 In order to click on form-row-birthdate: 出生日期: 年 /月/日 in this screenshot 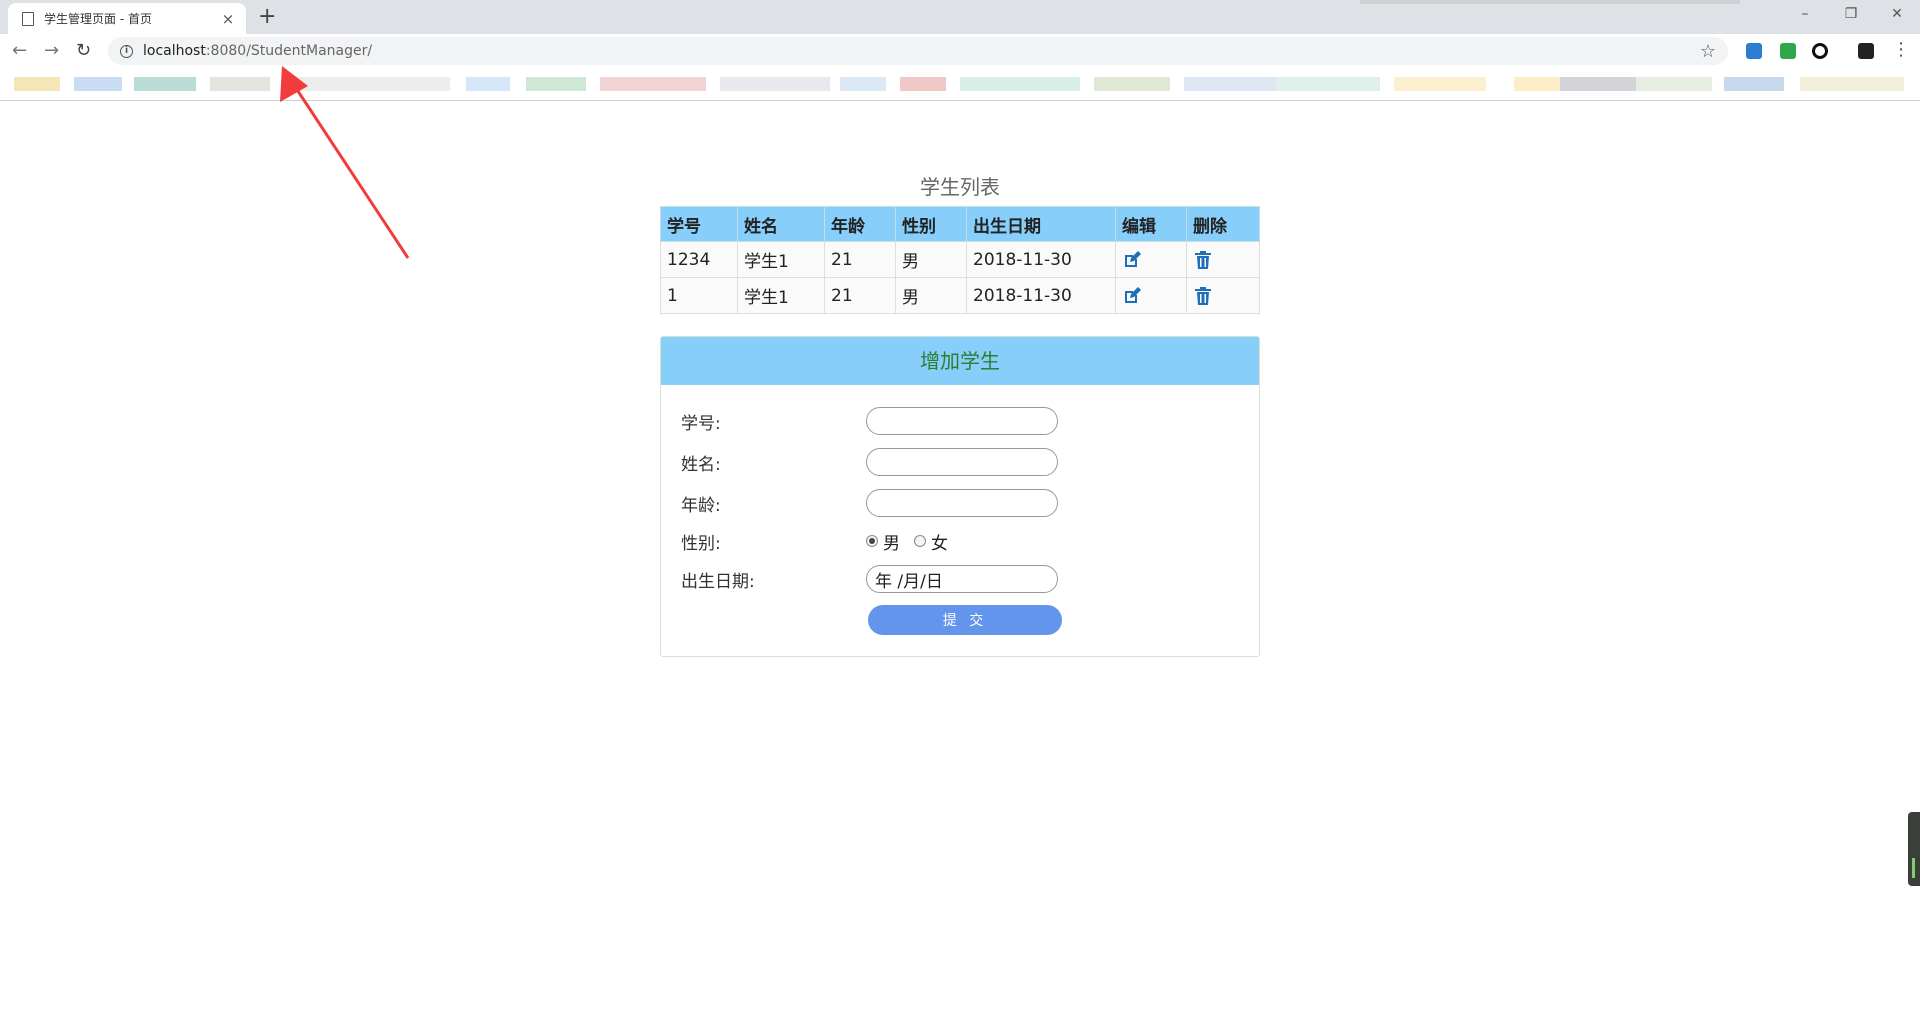, I will do `click(869, 579)`.